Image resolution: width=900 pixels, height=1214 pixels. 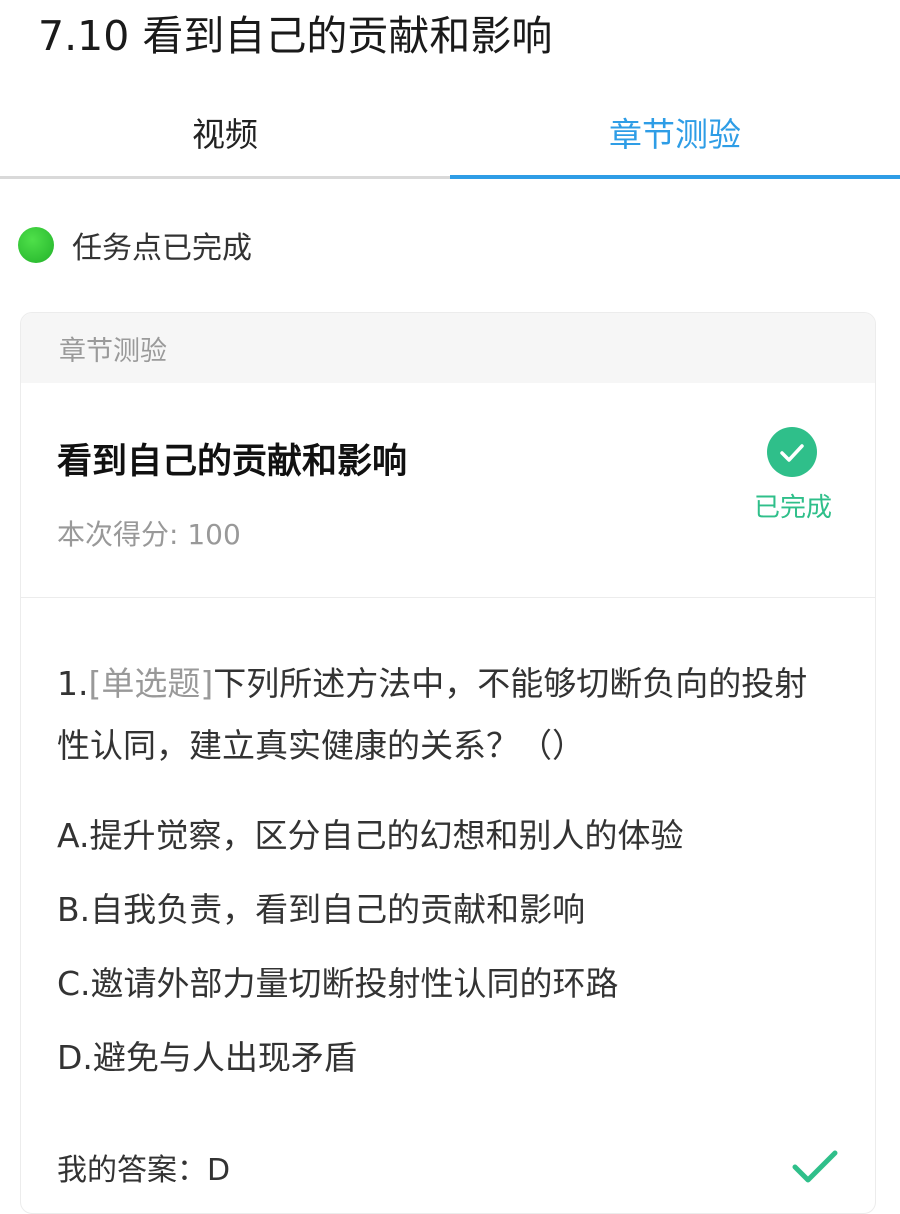 I want to click on tab-chapter-quiz: 章节测验, so click(x=675, y=132).